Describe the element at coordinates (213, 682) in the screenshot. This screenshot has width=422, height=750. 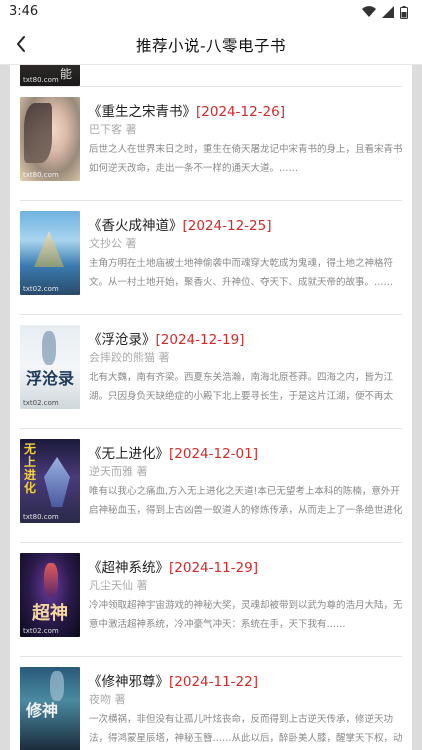
I see `book-date: [2024-11-22]` at that location.